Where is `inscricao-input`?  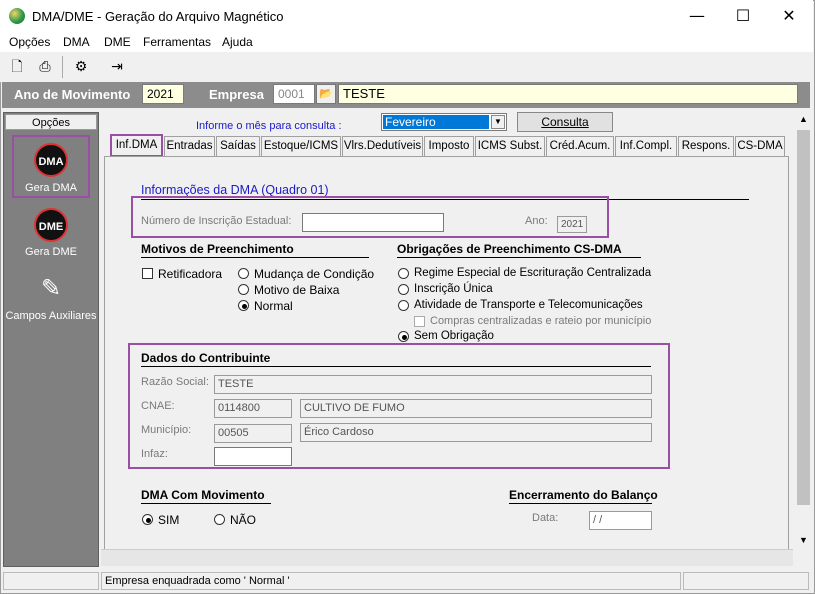 inscricao-input is located at coordinates (373, 222).